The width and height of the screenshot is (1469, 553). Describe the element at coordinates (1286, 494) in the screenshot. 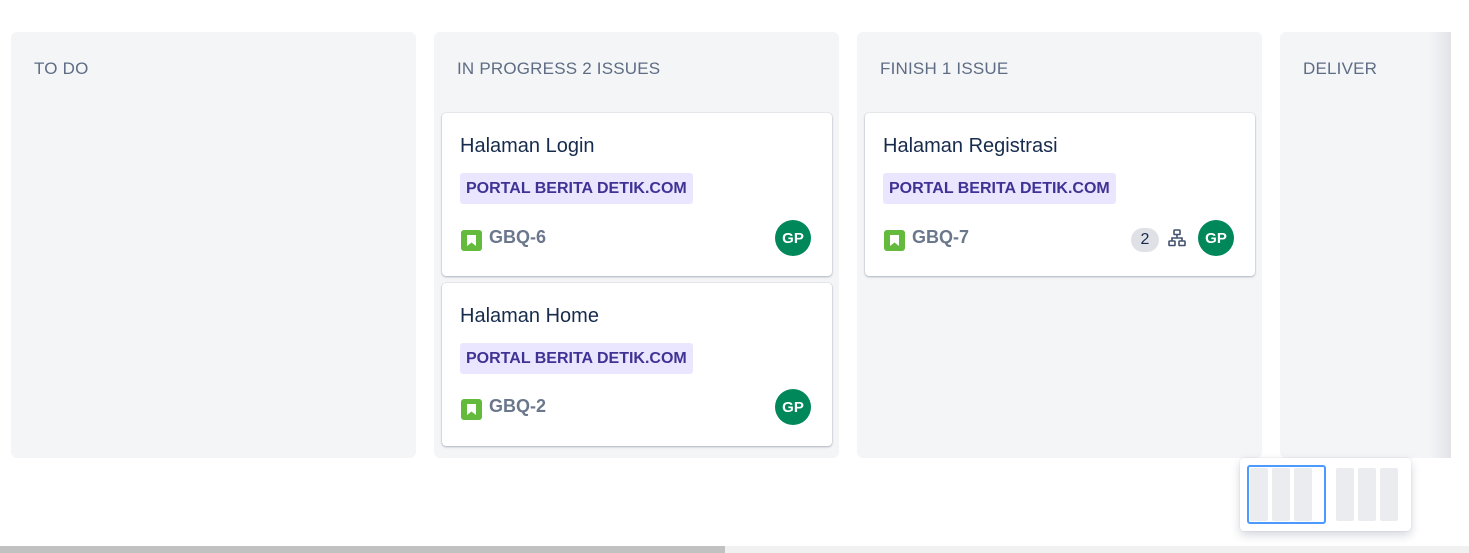

I see `minimap-viewport` at that location.